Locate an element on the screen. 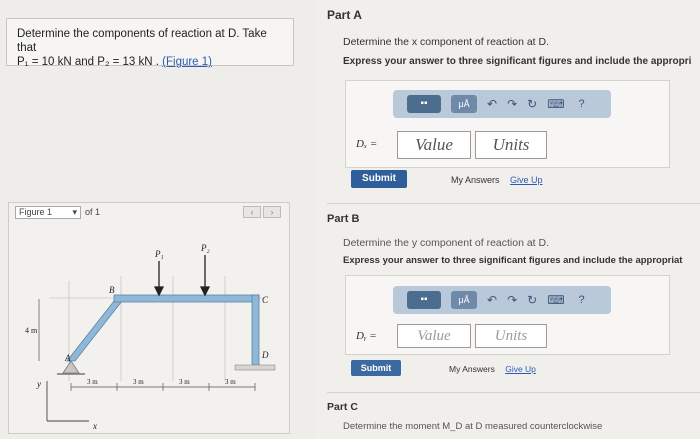 Image resolution: width=700 pixels, height=439 pixels. member-cd is located at coordinates (255, 330).